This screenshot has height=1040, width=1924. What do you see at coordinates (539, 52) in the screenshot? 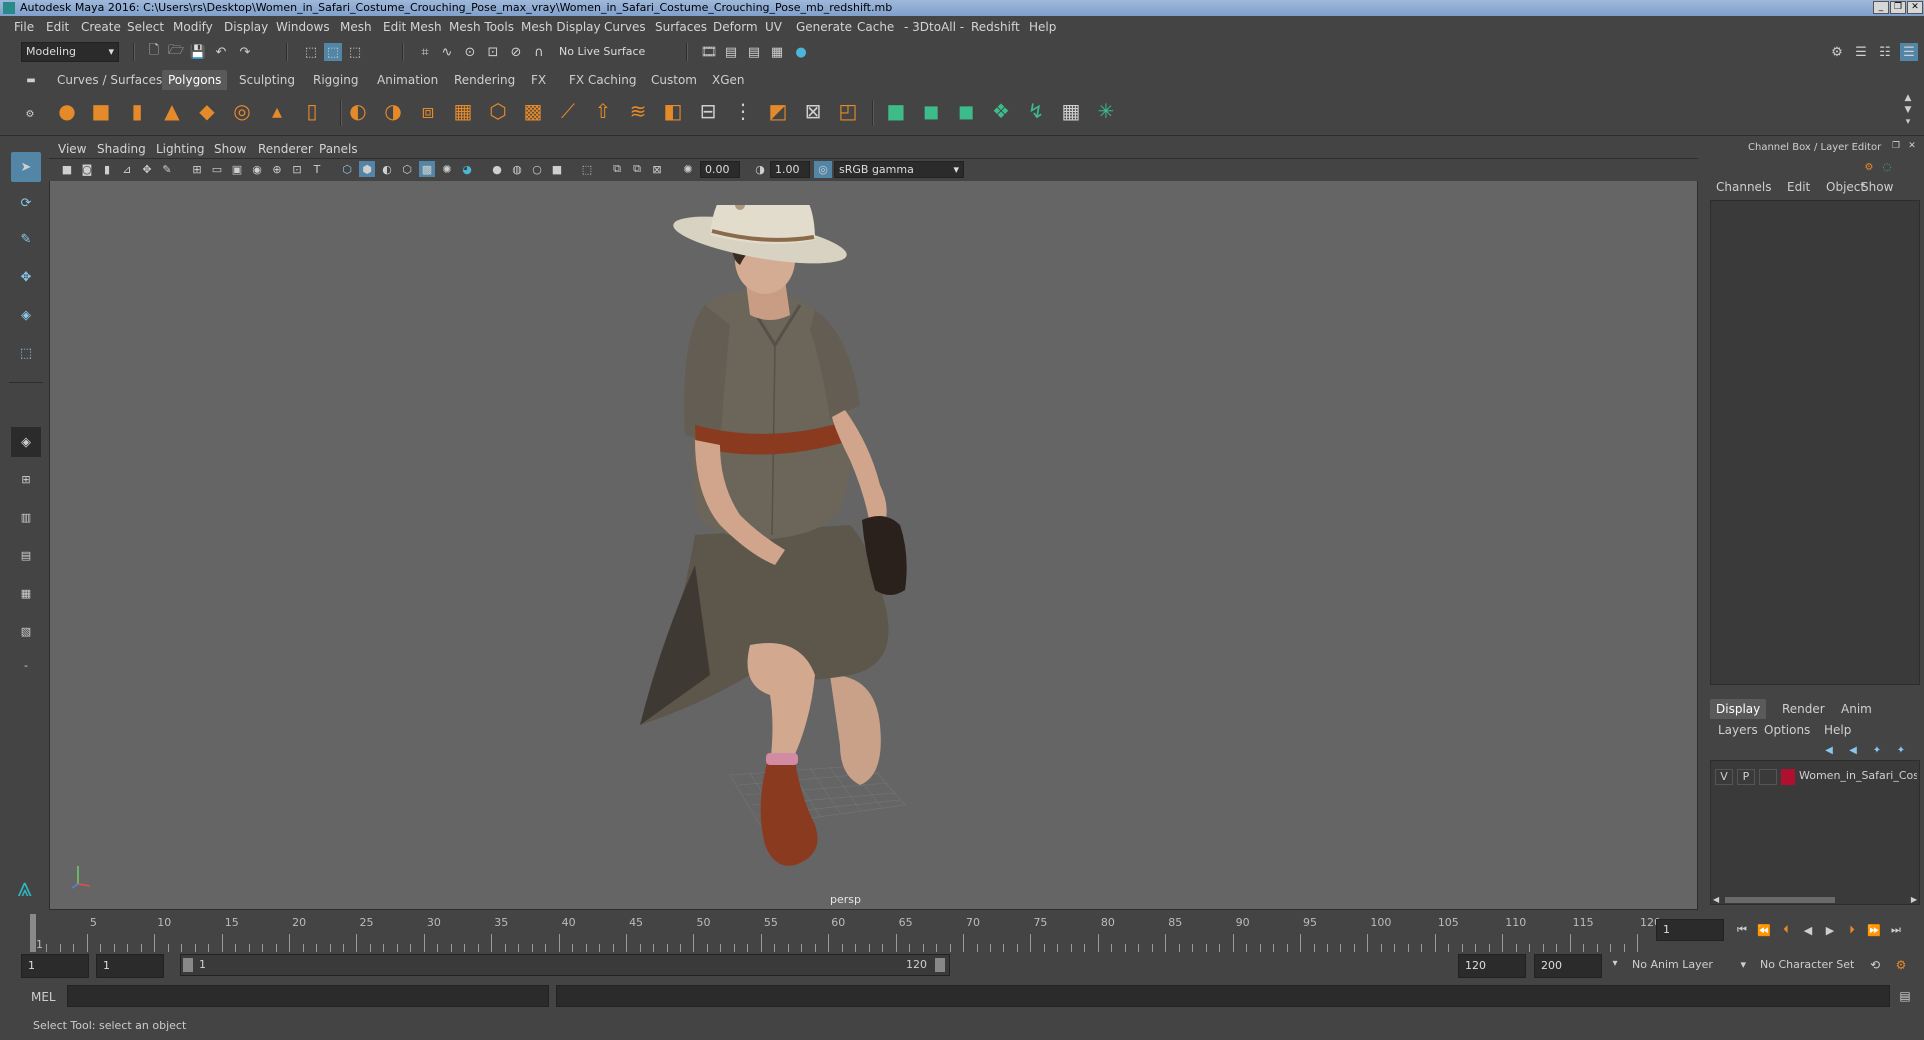
I see `magnet-icon: ∩` at bounding box center [539, 52].